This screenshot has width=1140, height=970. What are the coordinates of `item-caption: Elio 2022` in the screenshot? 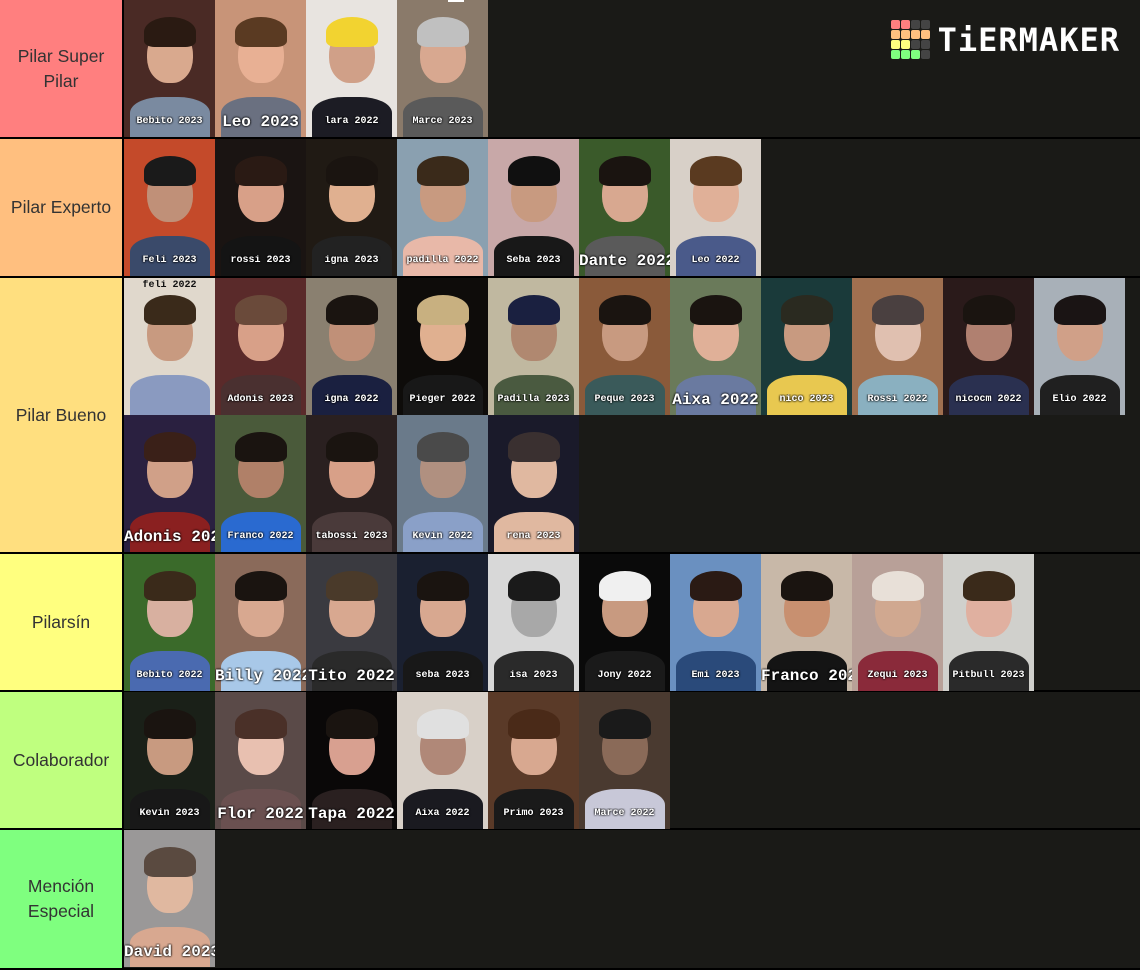 It's located at (1079, 399).